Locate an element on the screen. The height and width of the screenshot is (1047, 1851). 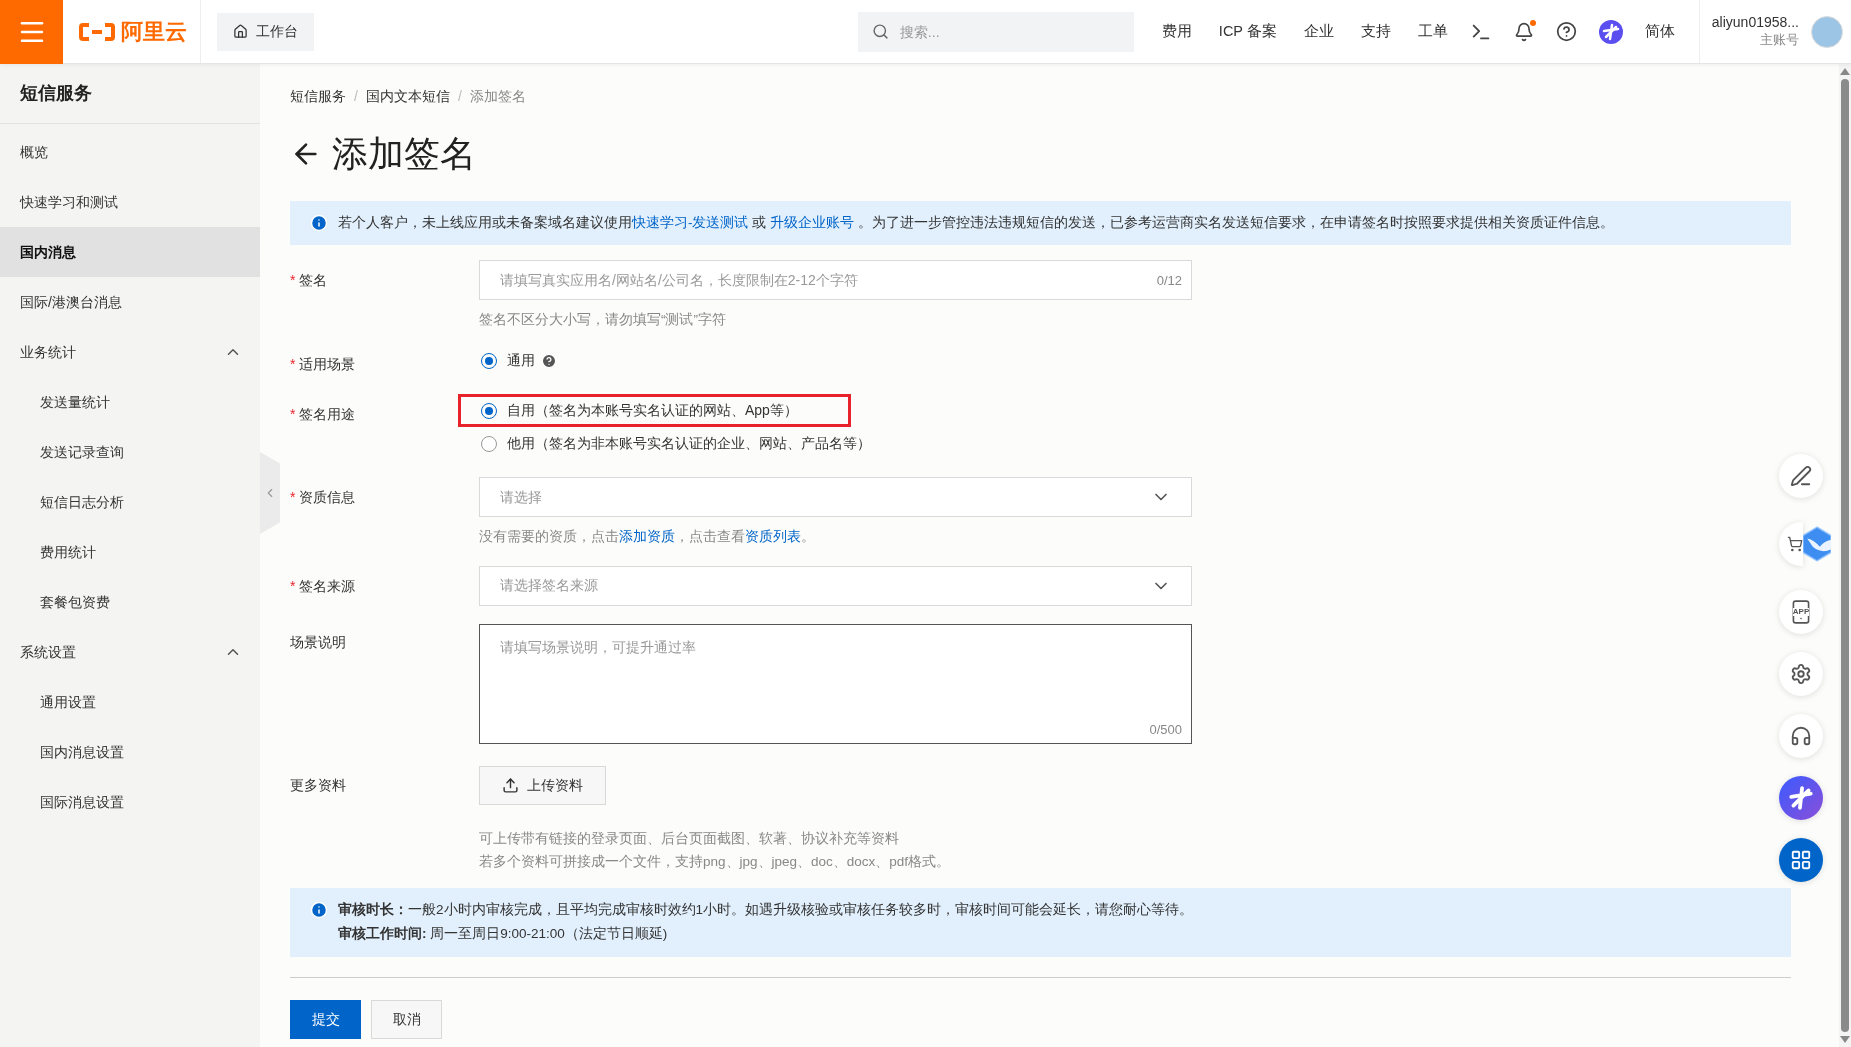
app-tool-button: APP is located at coordinates (1801, 612).